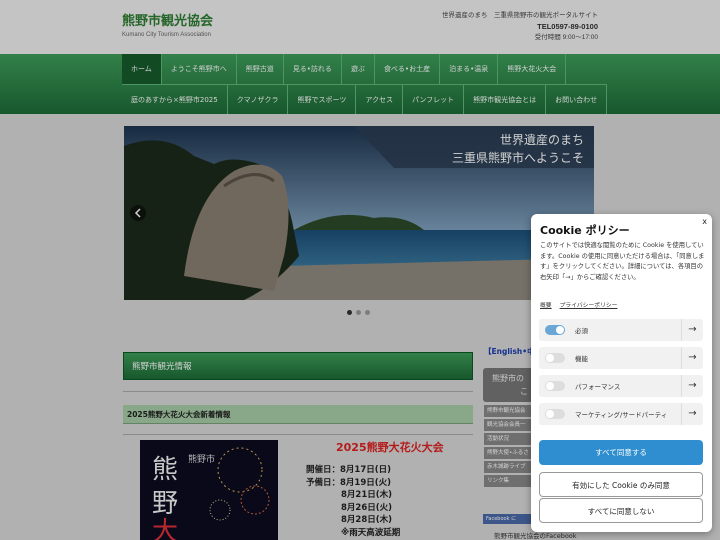 The image size is (720, 540). I want to click on close-icon: x, so click(704, 221).